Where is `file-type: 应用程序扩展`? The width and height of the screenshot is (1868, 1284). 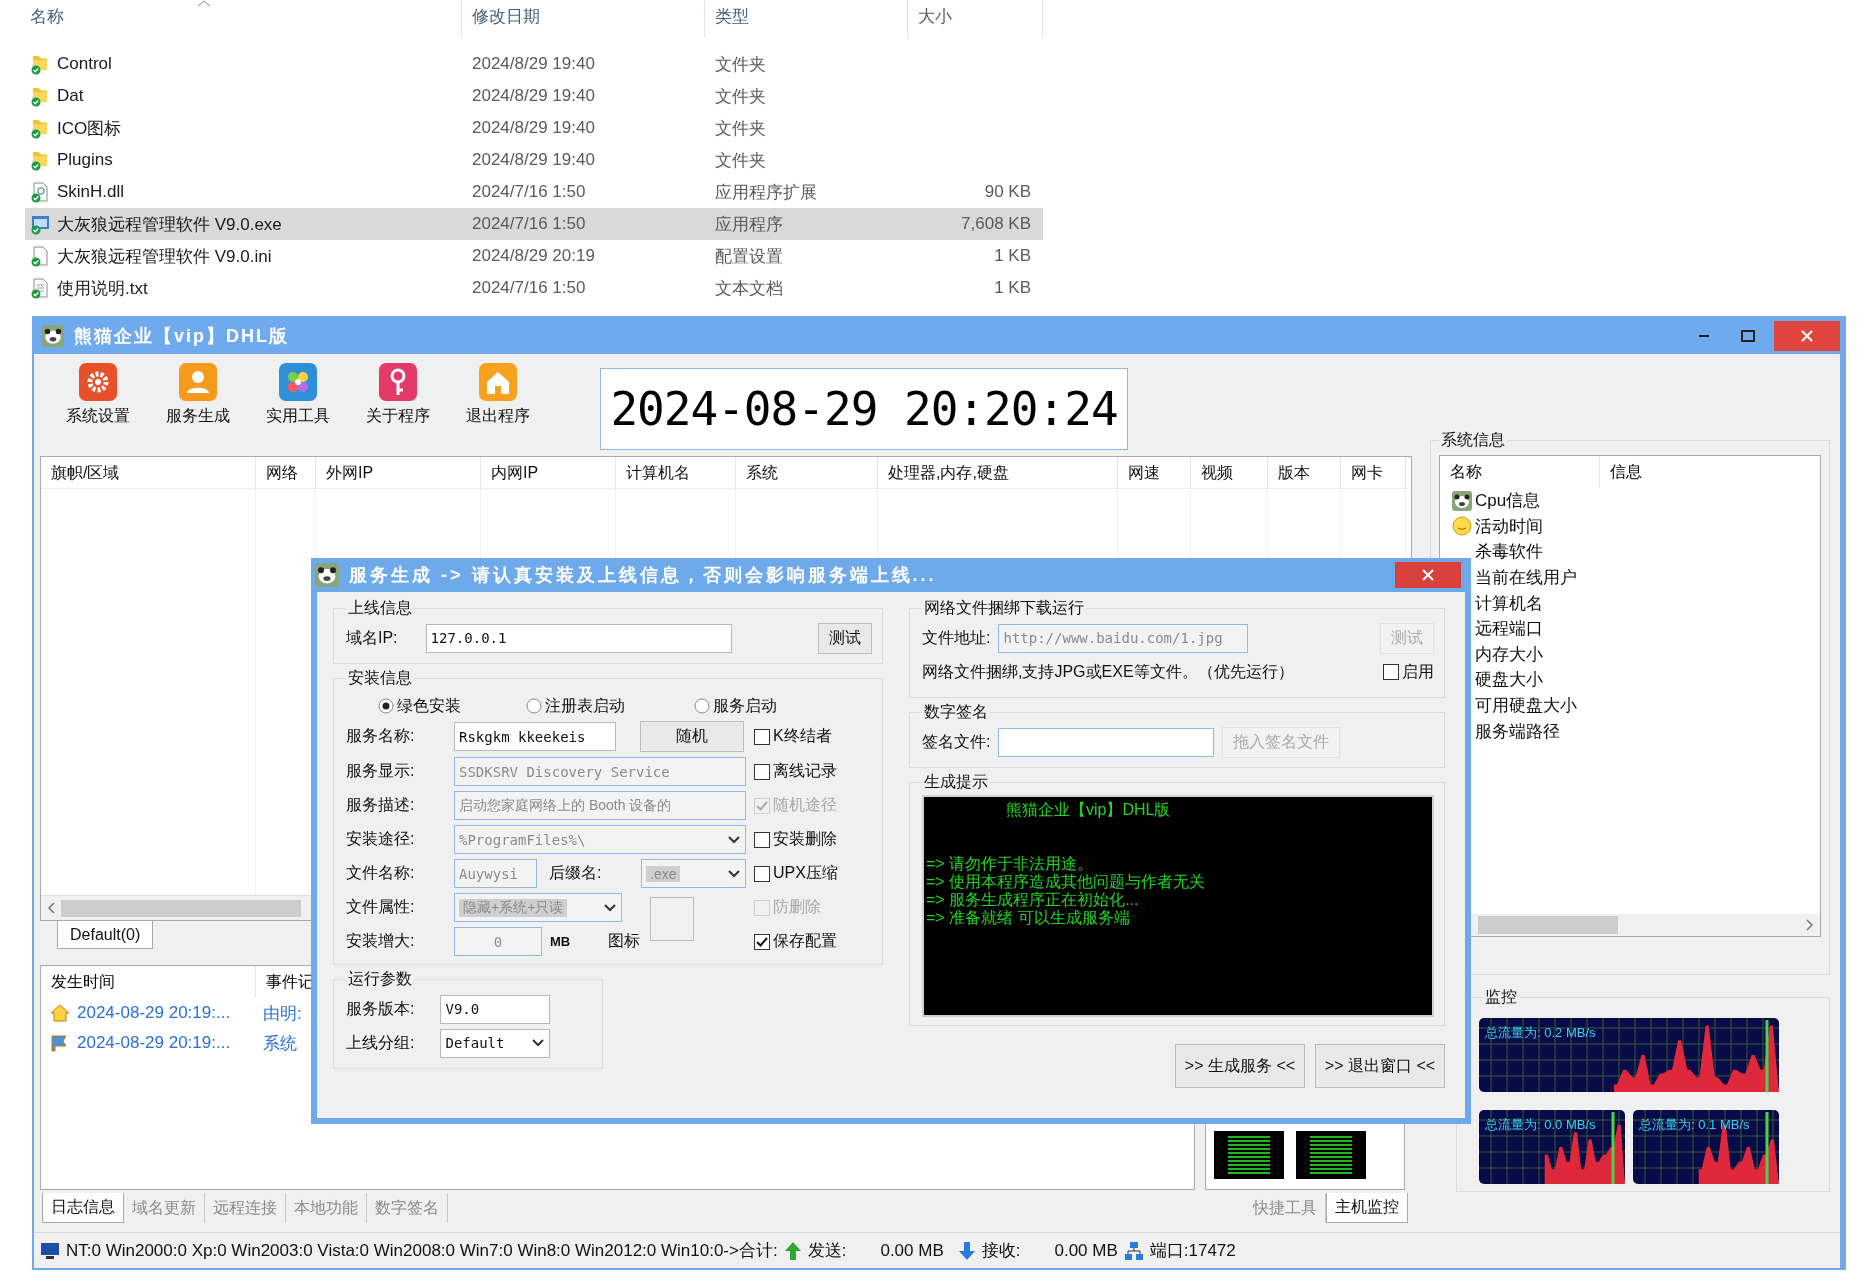 file-type: 应用程序扩展 is located at coordinates (766, 192).